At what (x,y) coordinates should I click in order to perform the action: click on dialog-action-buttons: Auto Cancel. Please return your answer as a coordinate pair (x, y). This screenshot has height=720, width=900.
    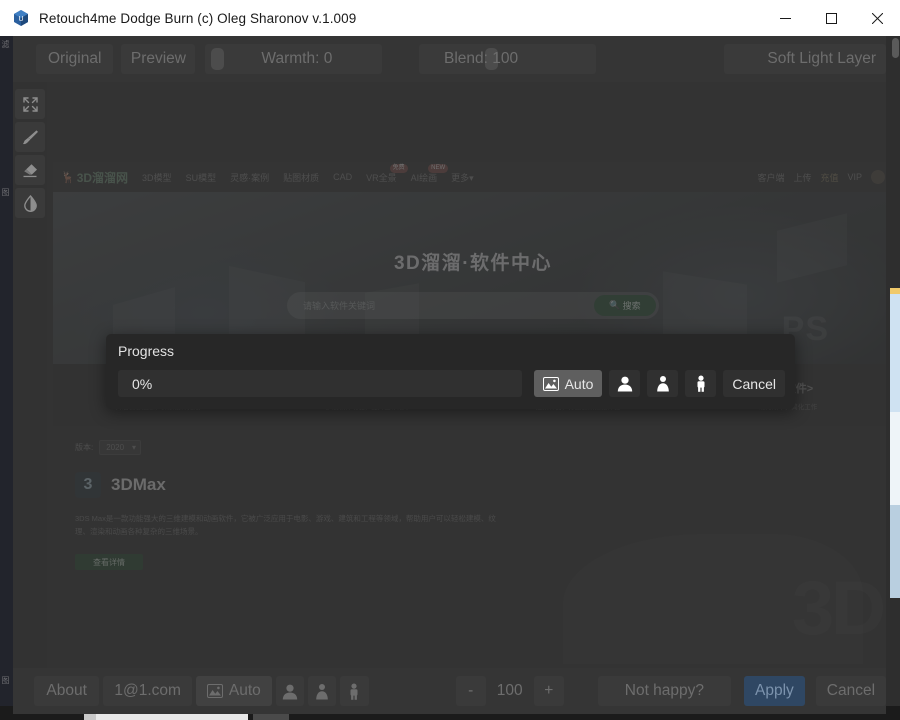
    Looking at the image, I should click on (659, 383).